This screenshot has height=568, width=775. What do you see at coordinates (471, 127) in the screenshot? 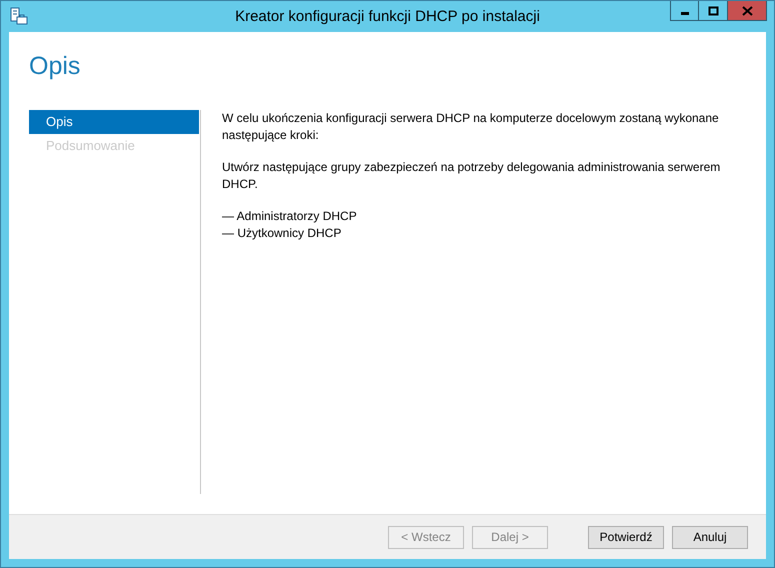
I see `description-text: W celu ukończenia konfiguracji serwera DHCP na komputerze docelowym zostaną wykonane następujące kroki:` at bounding box center [471, 127].